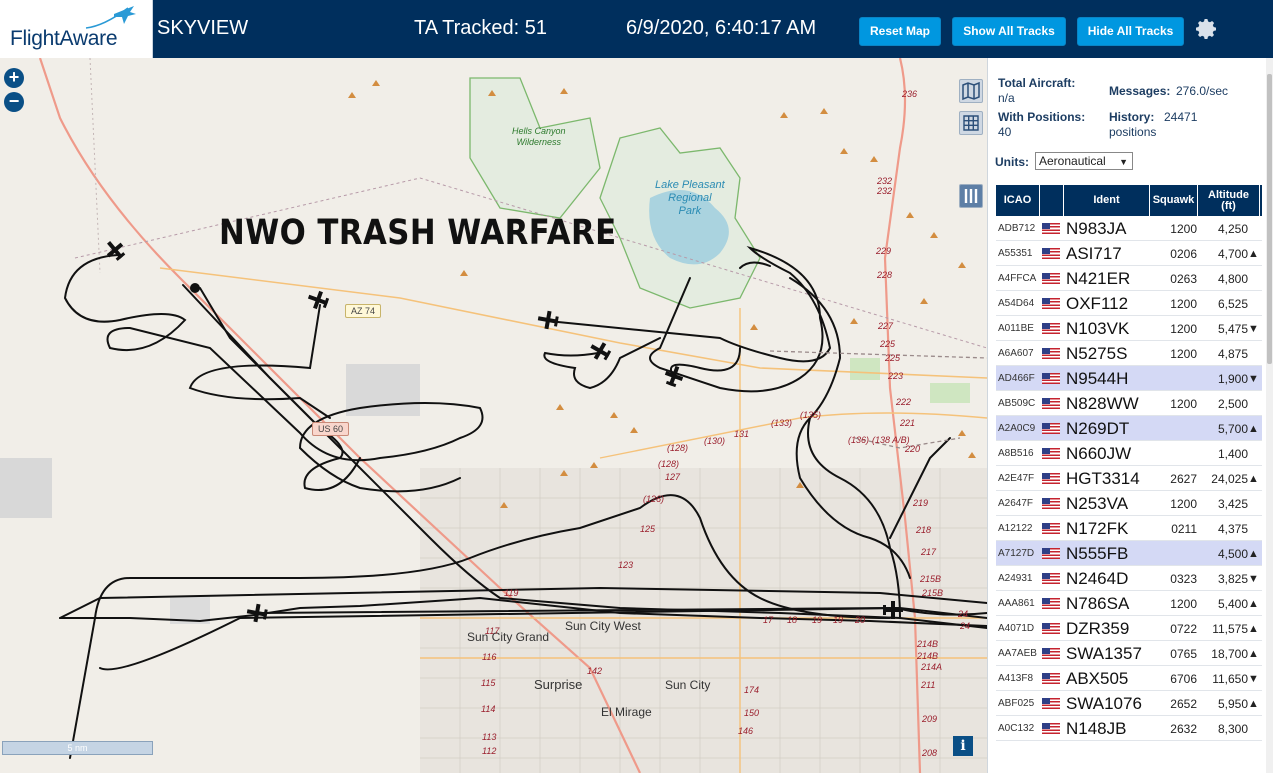  What do you see at coordinates (492, 631) in the screenshot?
I see `highway-number: 117` at bounding box center [492, 631].